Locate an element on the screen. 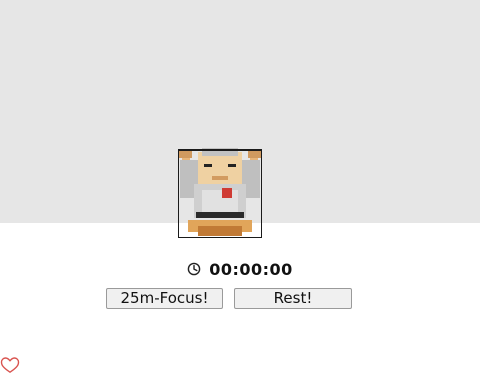 The width and height of the screenshot is (480, 384). rest-button: Rest! is located at coordinates (293, 298).